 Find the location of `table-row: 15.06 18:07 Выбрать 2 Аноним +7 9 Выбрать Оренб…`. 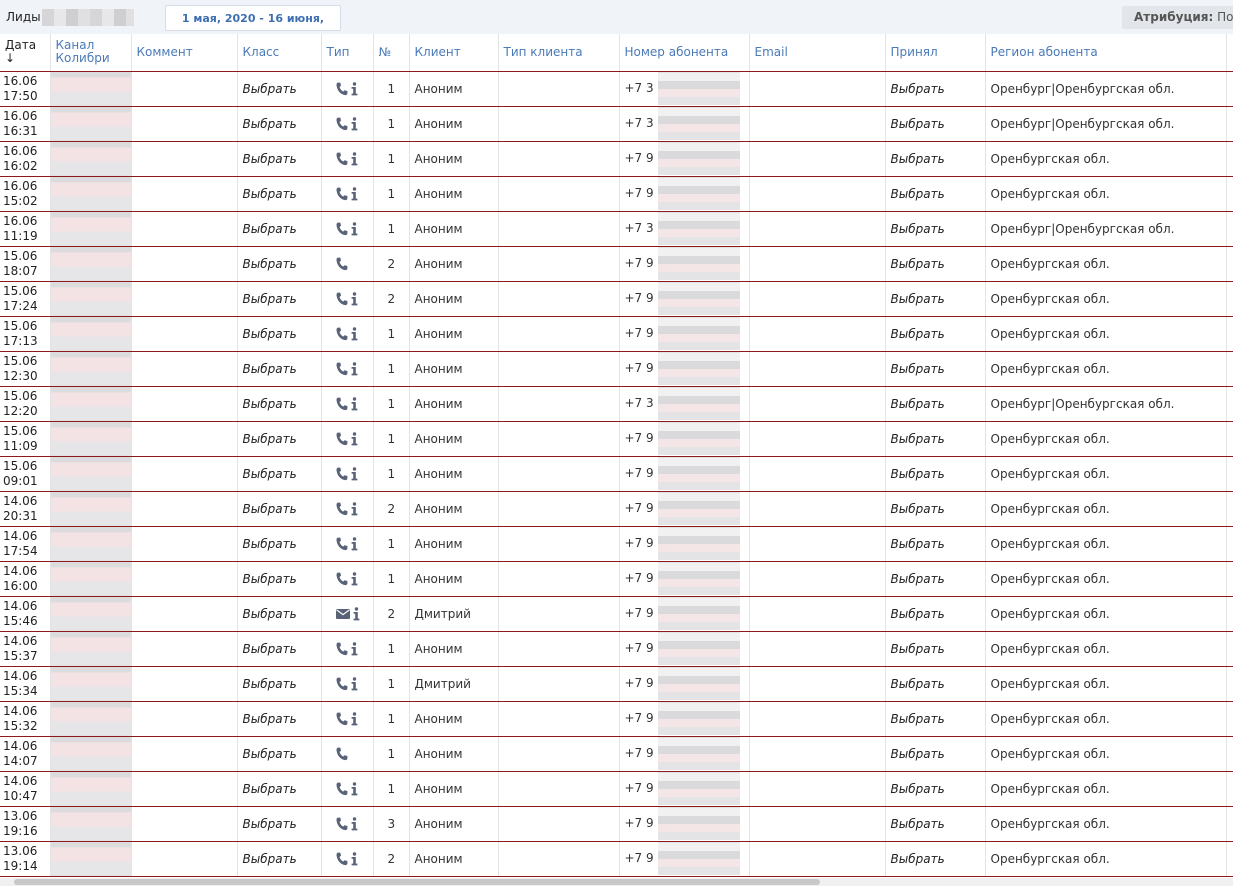

table-row: 15.06 18:07 Выбрать 2 Аноним +7 9 Выбрать Оренб… is located at coordinates (616, 264).